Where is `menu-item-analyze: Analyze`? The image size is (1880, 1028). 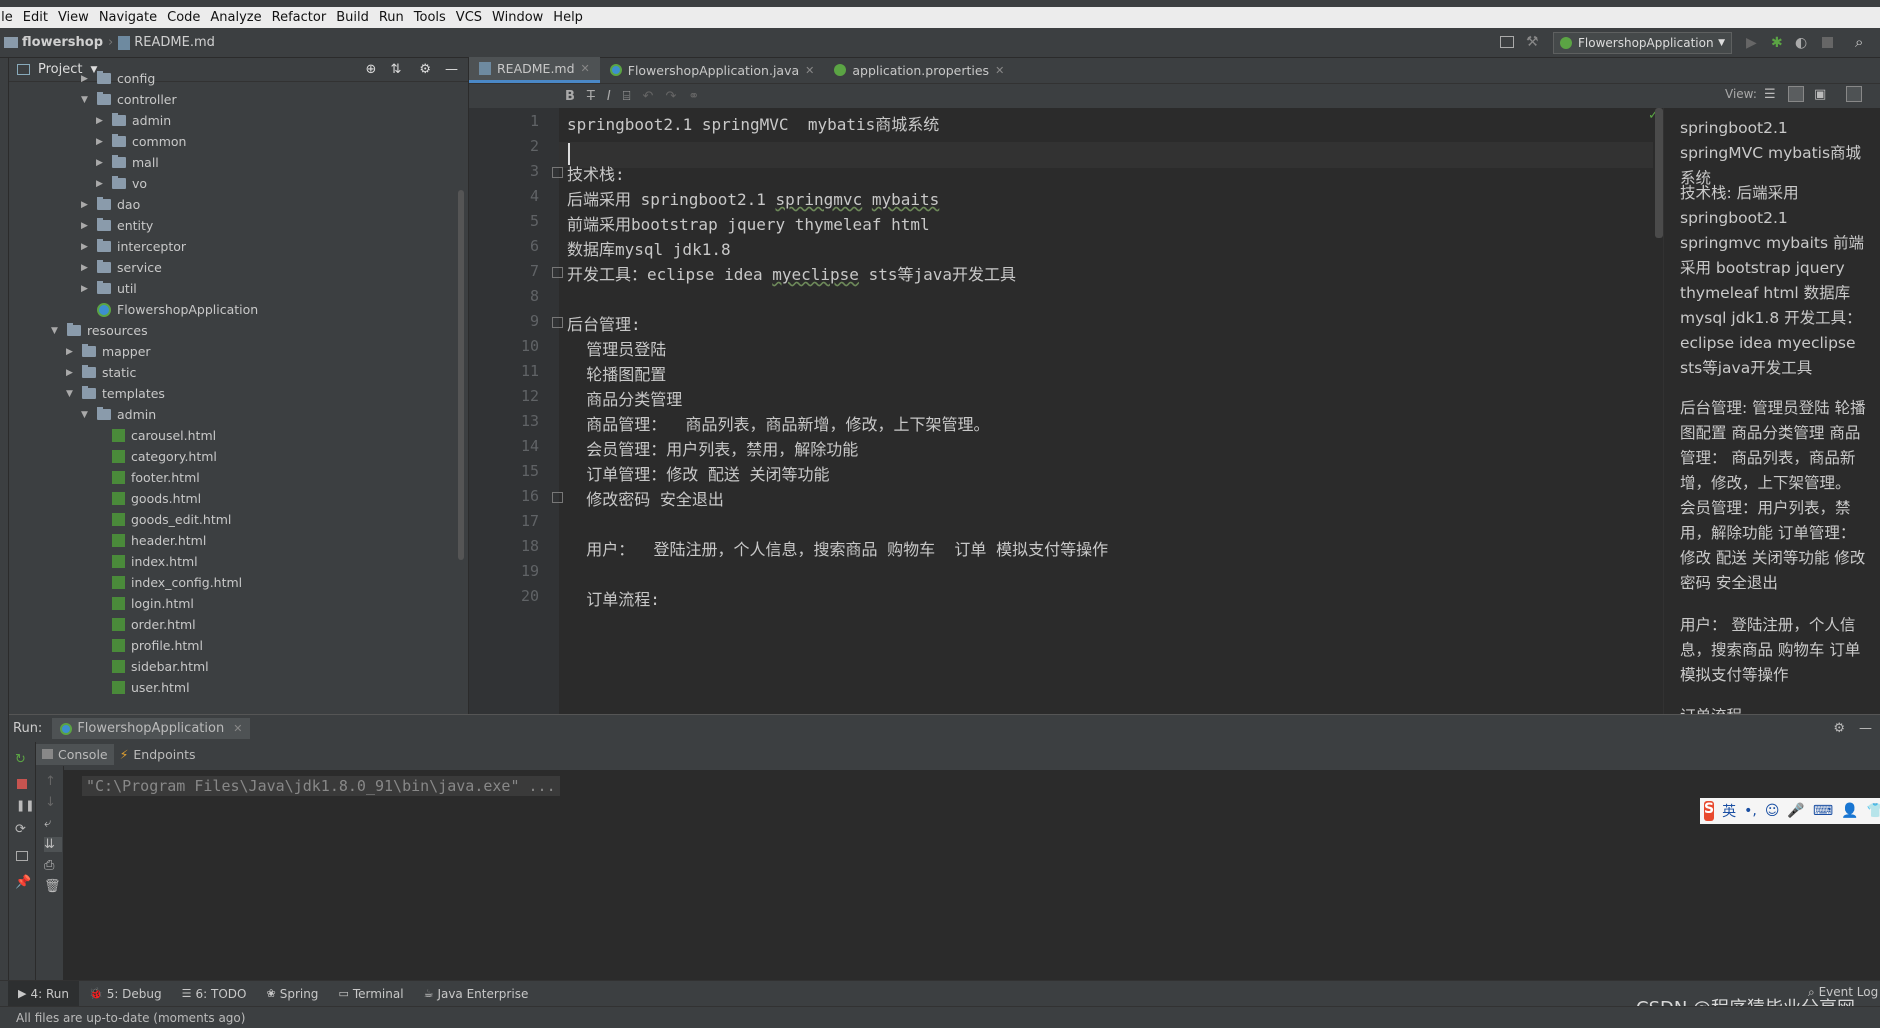
menu-item-analyze: Analyze is located at coordinates (235, 17).